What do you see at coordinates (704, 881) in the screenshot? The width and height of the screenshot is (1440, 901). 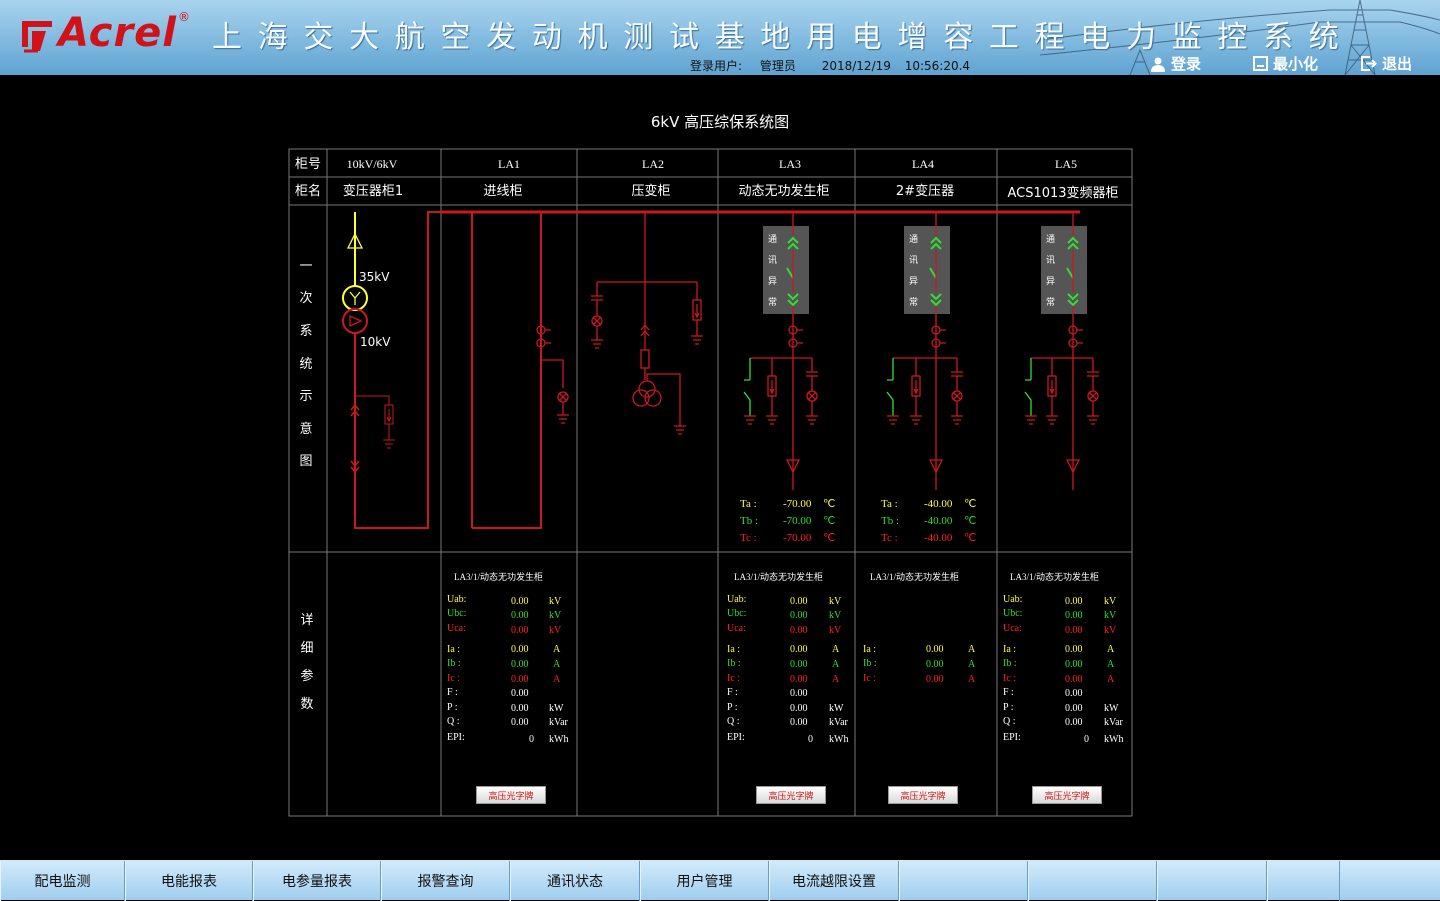 I see `nav-user-management: 用户管理` at bounding box center [704, 881].